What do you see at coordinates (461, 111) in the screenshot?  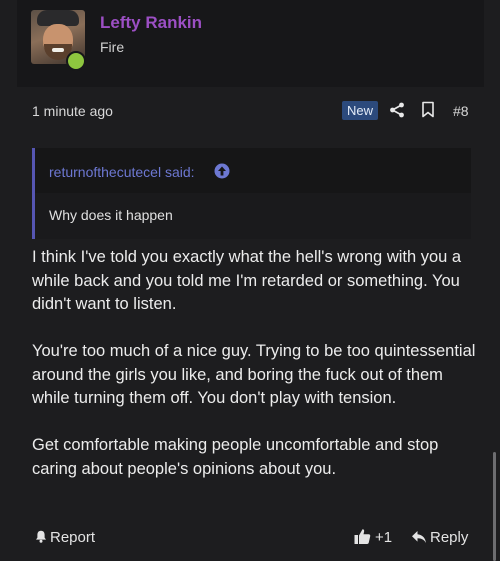 I see `post-number-link: #8` at bounding box center [461, 111].